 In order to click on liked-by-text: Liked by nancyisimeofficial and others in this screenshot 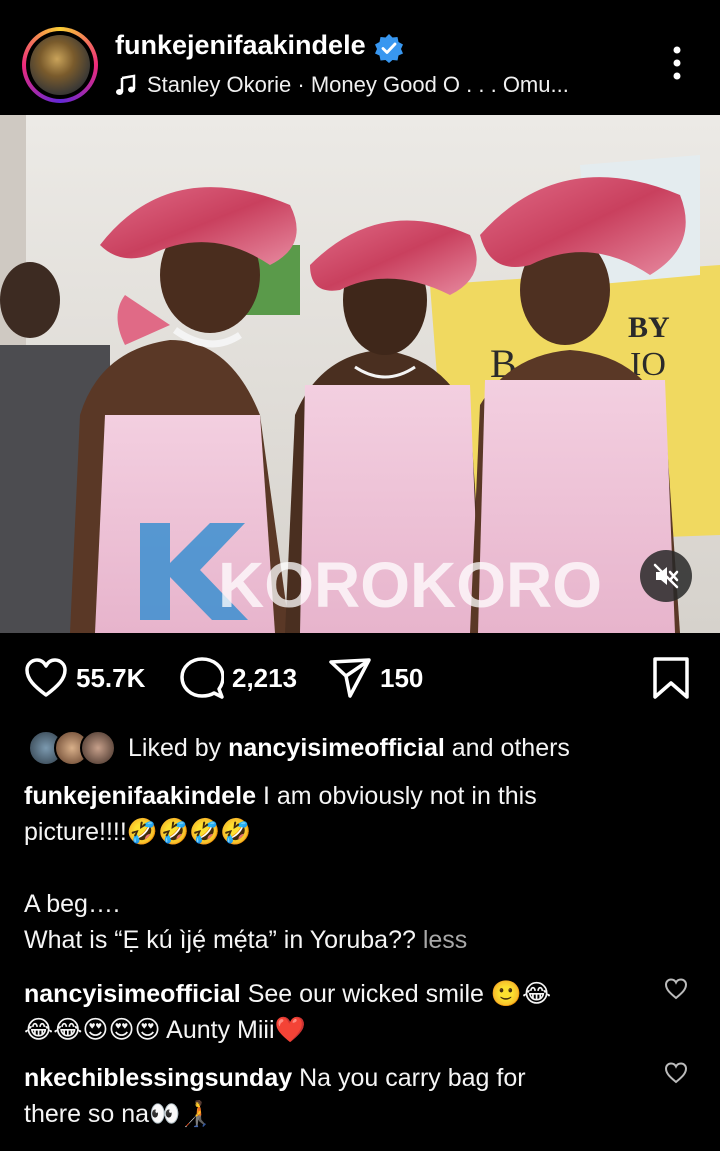, I will do `click(349, 747)`.